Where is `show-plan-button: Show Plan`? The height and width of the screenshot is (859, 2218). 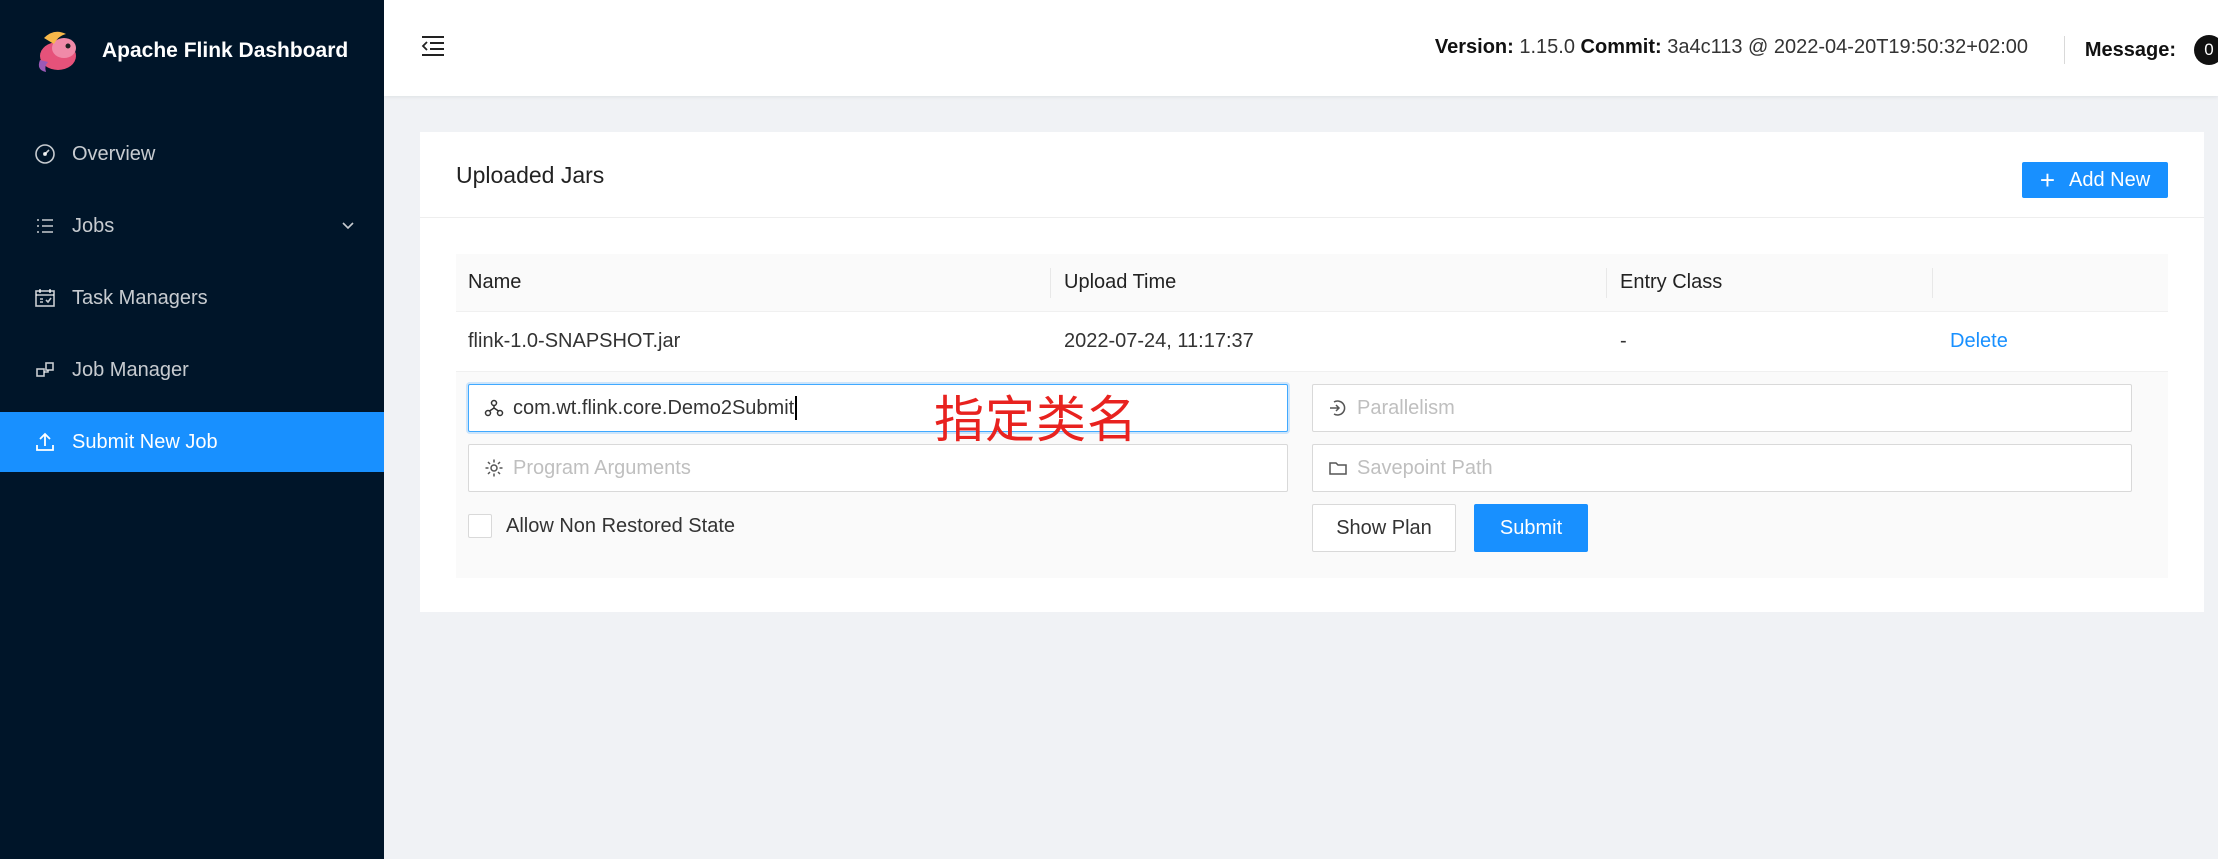 show-plan-button: Show Plan is located at coordinates (1384, 528).